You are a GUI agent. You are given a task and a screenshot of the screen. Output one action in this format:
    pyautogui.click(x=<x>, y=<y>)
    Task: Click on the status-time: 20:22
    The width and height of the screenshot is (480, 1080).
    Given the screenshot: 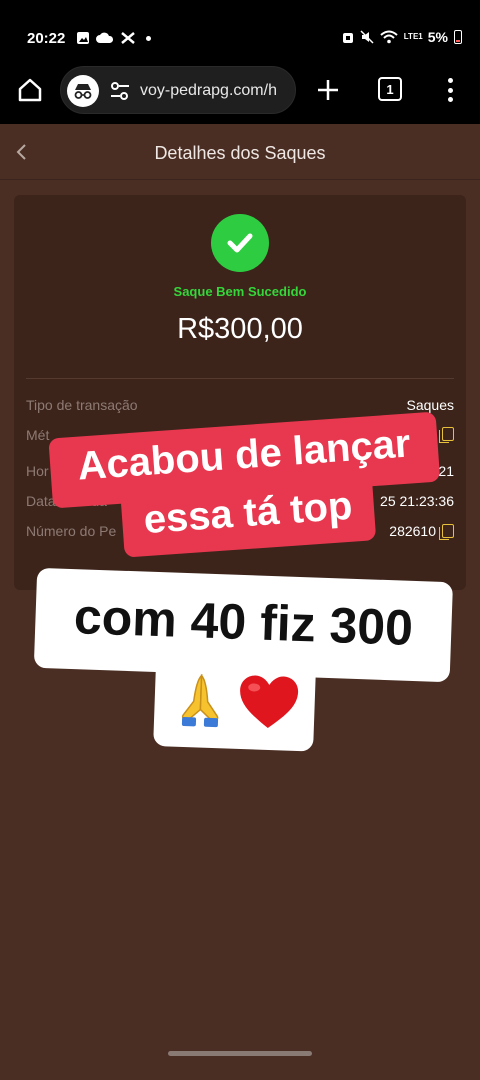 What is the action you would take?
    pyautogui.click(x=46, y=38)
    